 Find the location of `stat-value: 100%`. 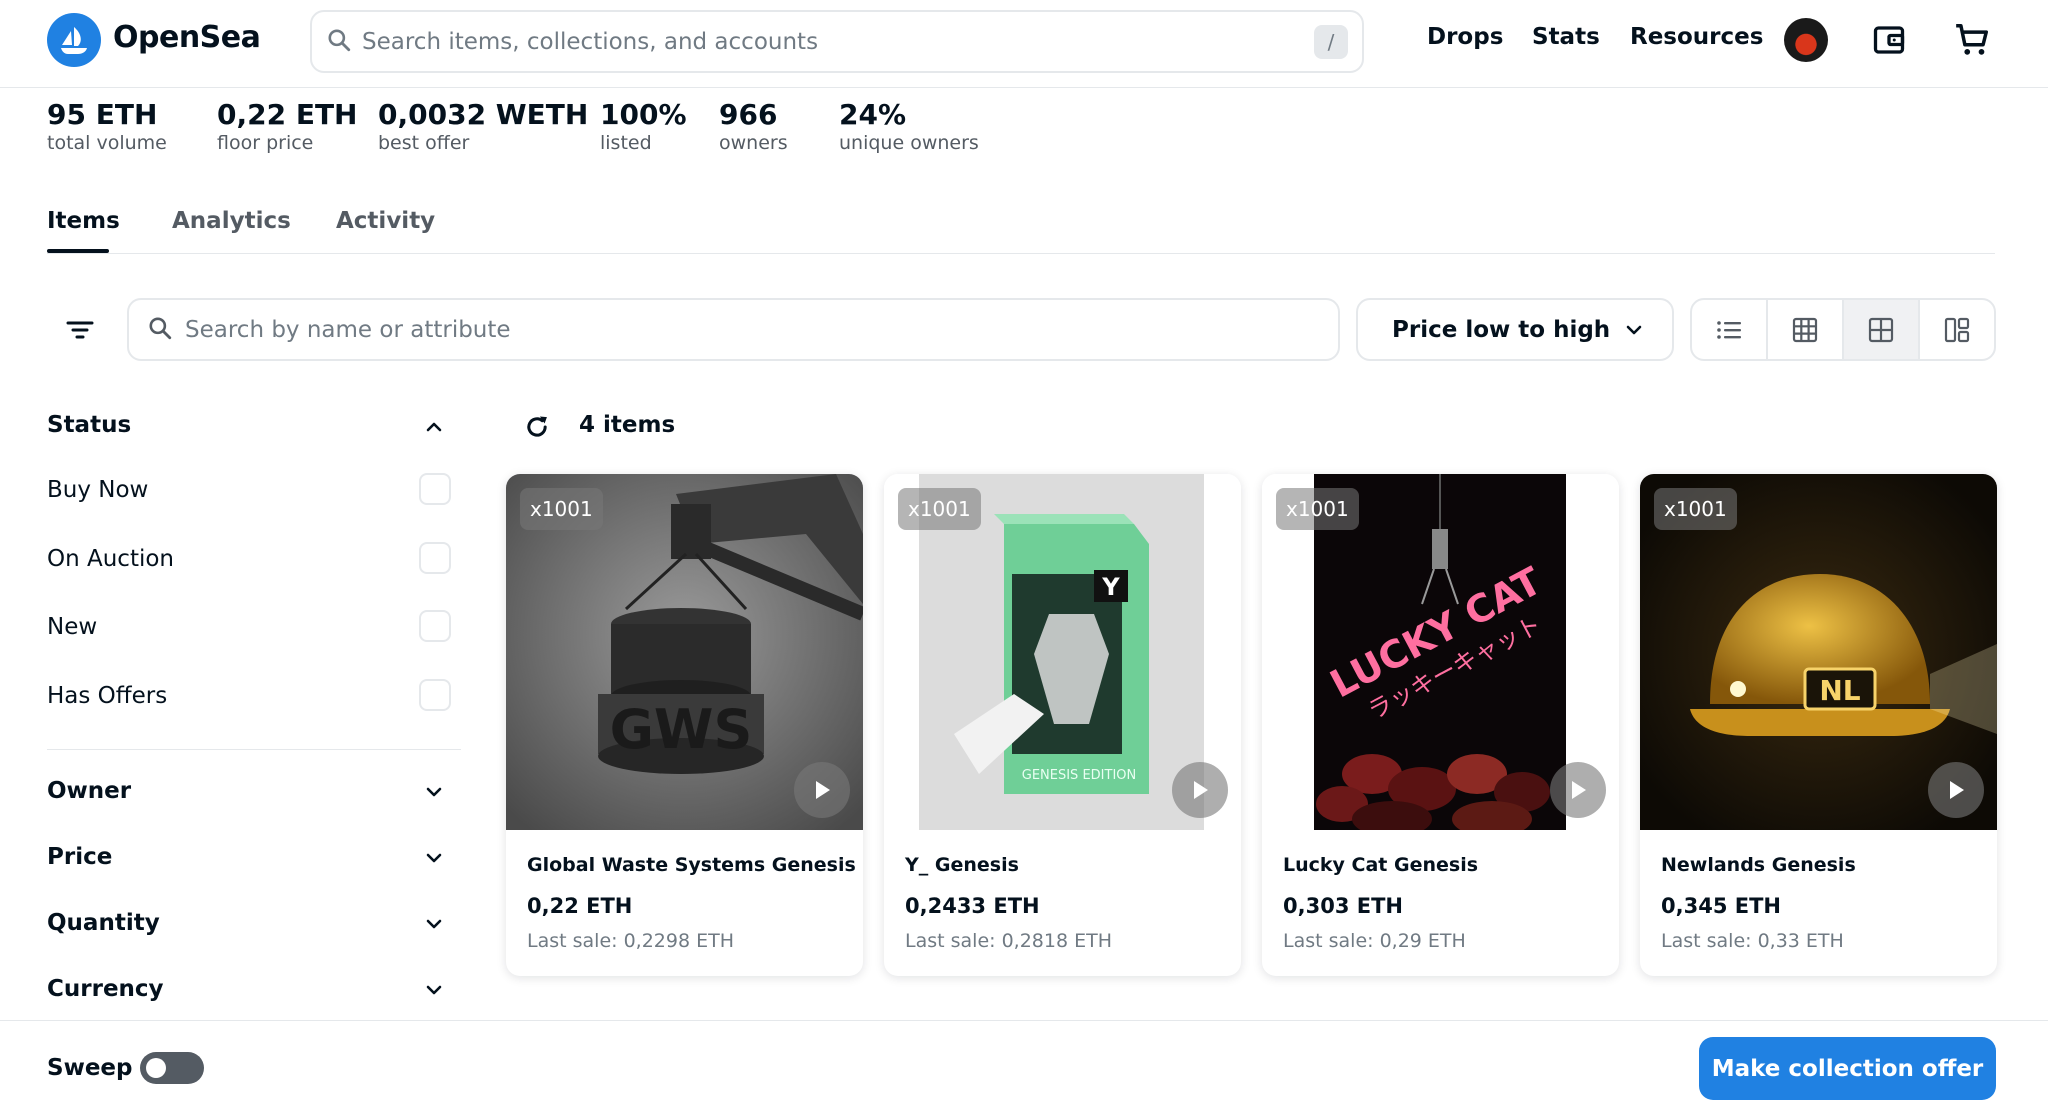

stat-value: 100% is located at coordinates (643, 114).